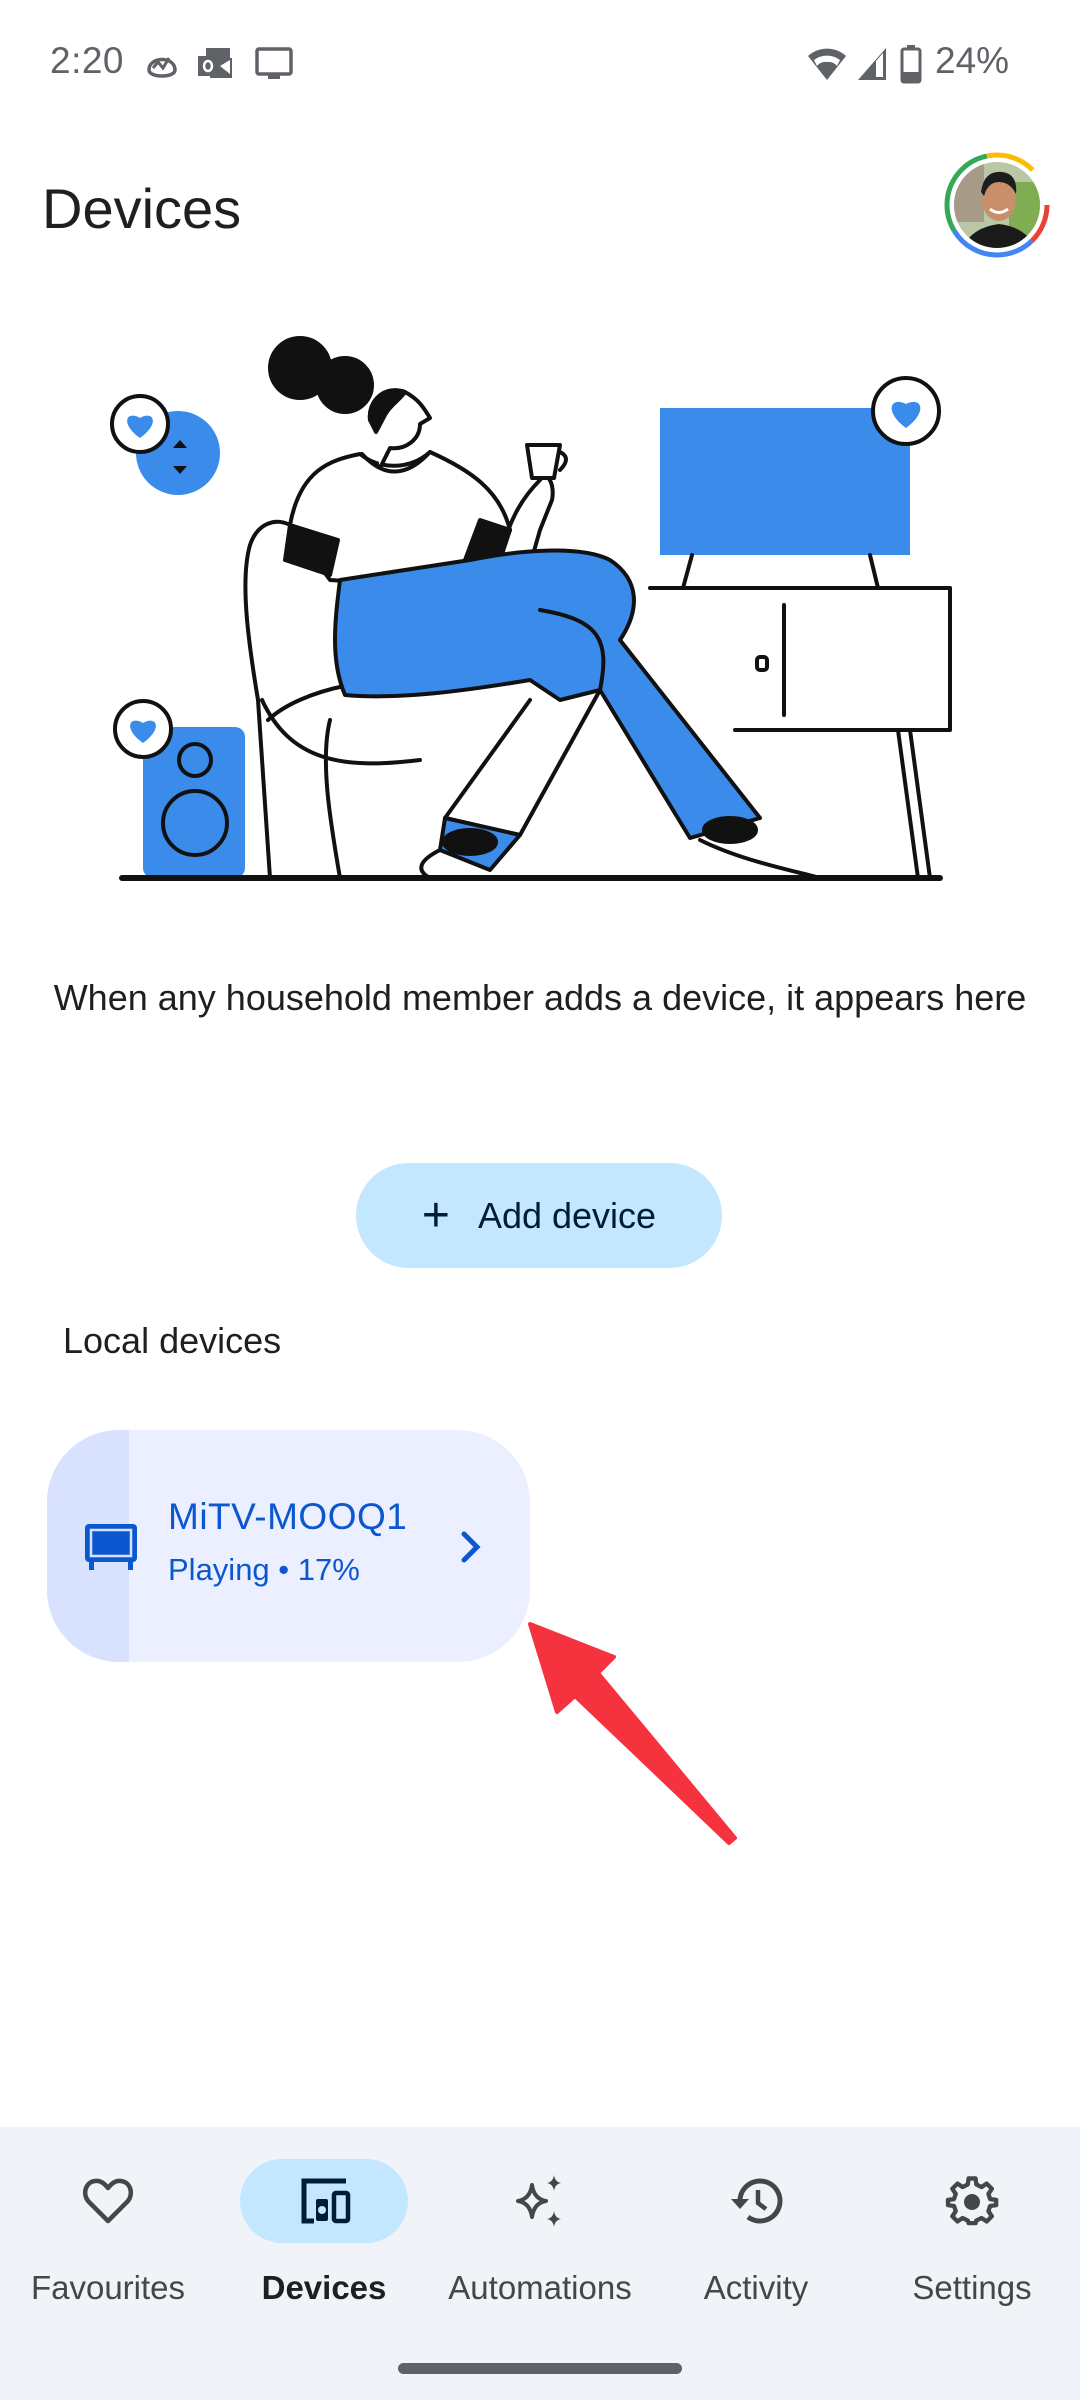 Image resolution: width=1080 pixels, height=2400 pixels. Describe the element at coordinates (108, 2287) in the screenshot. I see `nav-label: Favourites` at that location.